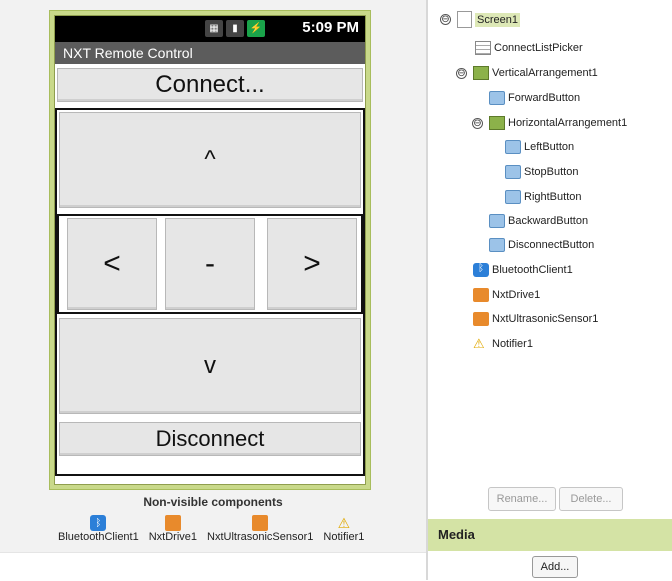  I want to click on nonvisible-item: NxtUltrasonicSensor1, so click(260, 529).